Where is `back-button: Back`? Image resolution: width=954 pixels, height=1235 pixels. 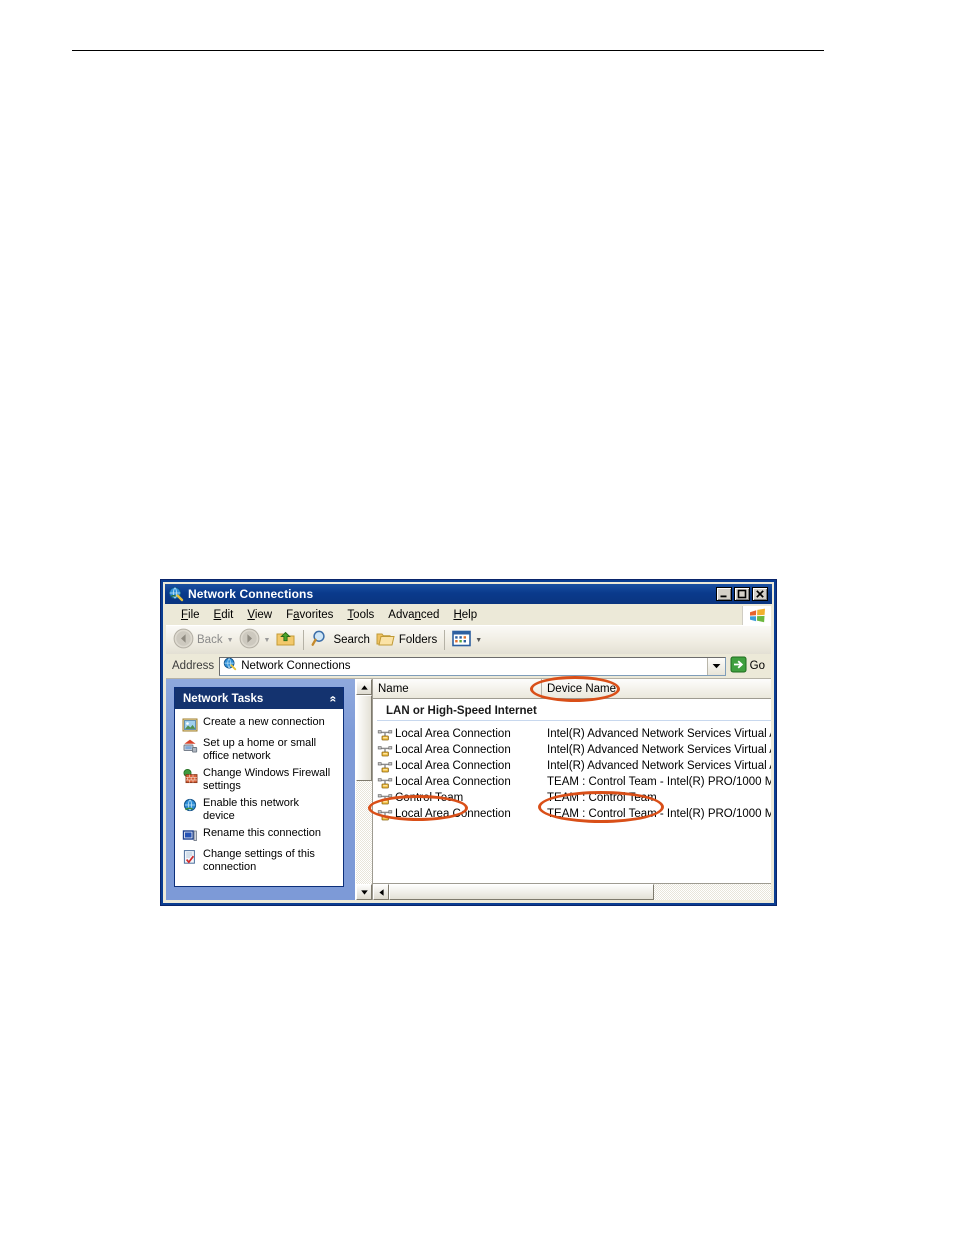 back-button: Back is located at coordinates (198, 640).